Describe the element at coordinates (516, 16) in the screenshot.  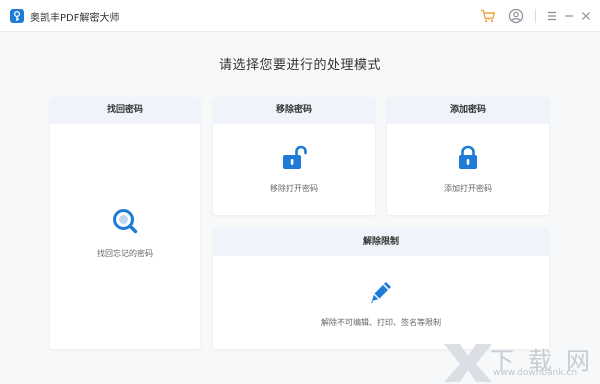
I see `user-icon` at that location.